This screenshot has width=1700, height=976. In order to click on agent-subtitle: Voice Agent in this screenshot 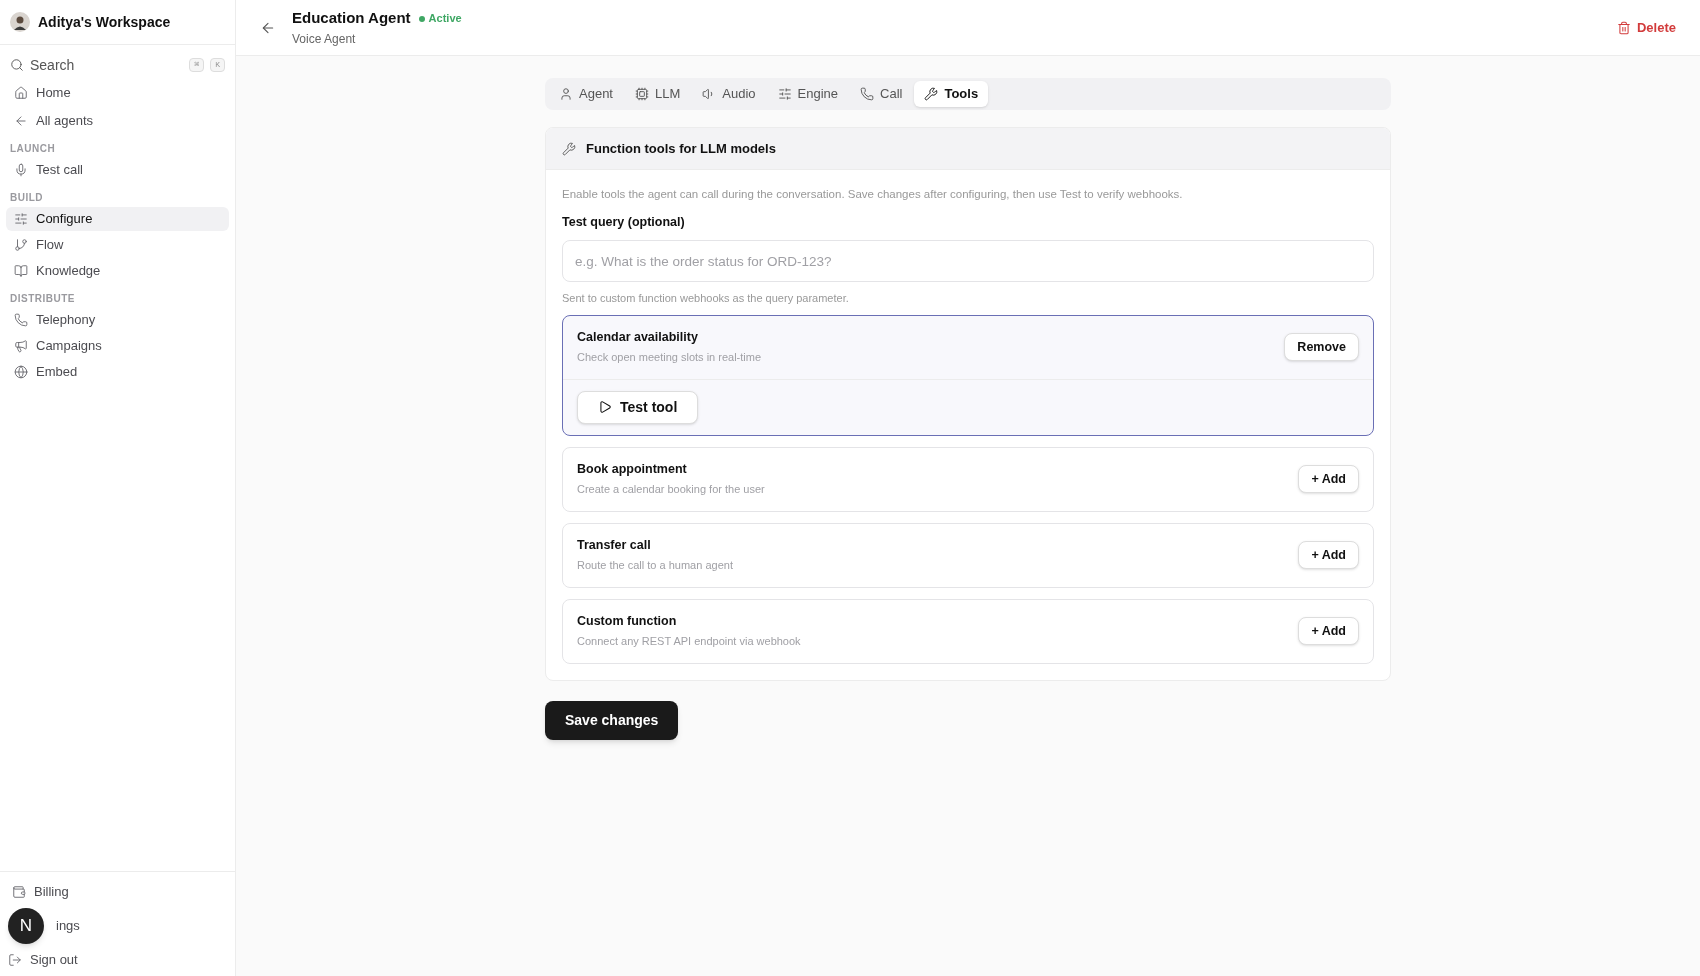, I will do `click(324, 39)`.